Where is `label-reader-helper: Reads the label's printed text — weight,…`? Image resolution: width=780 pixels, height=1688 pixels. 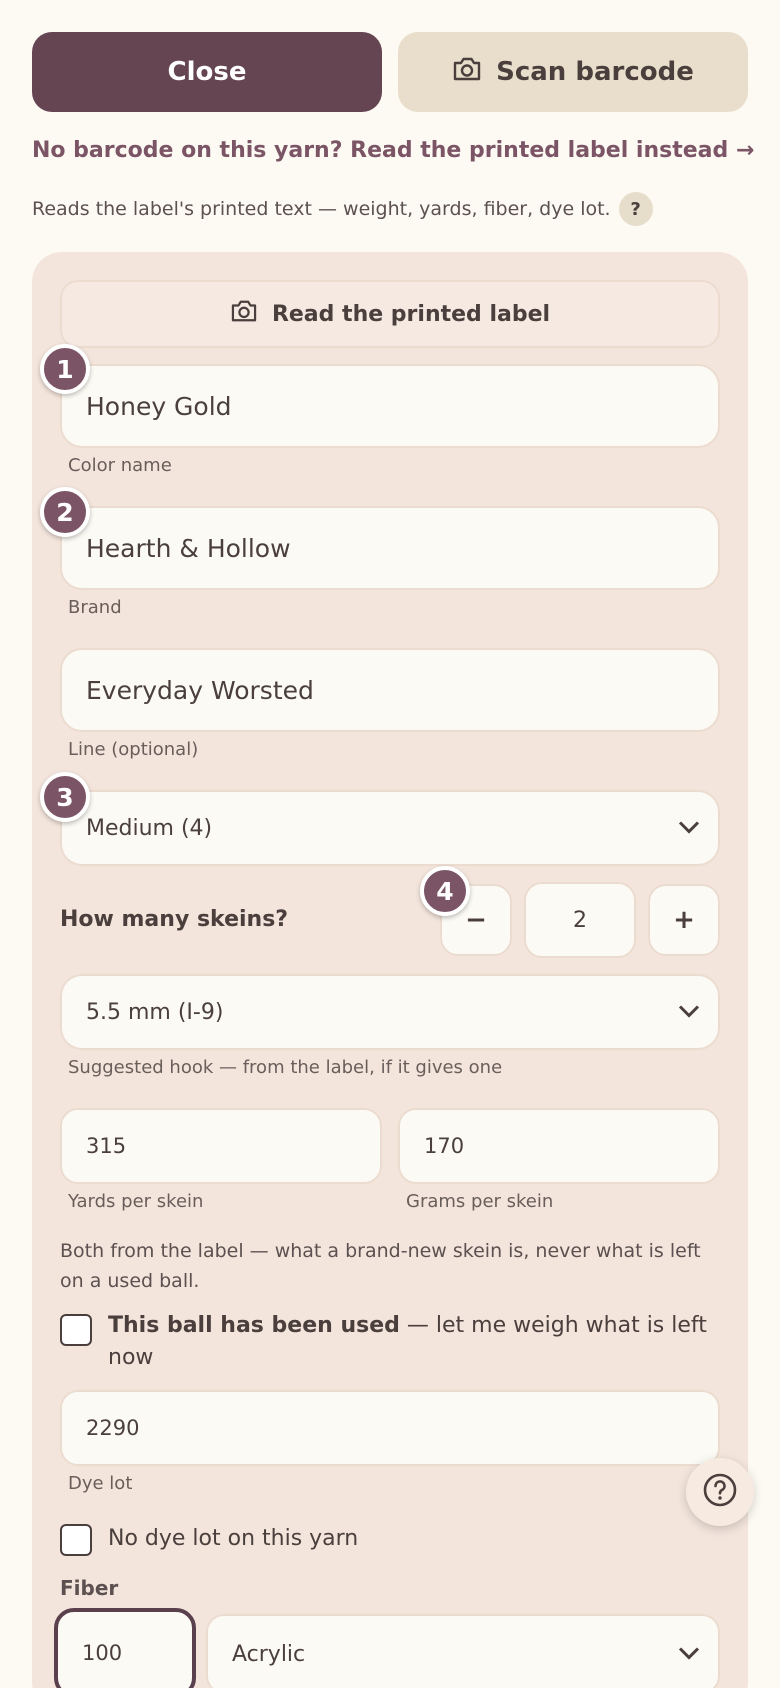 label-reader-helper: Reads the label's printed text — weight,… is located at coordinates (342, 209).